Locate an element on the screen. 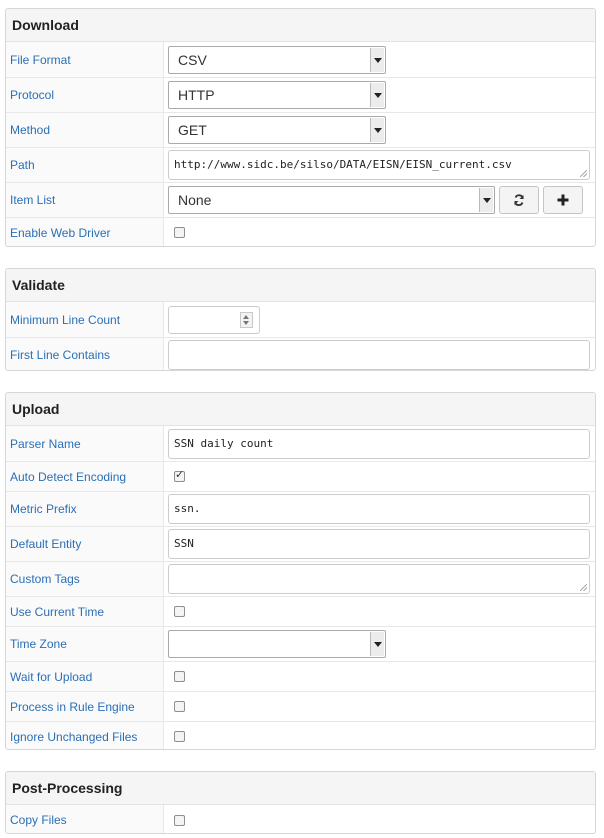  parser-name-input: SSN daily count is located at coordinates (379, 443).